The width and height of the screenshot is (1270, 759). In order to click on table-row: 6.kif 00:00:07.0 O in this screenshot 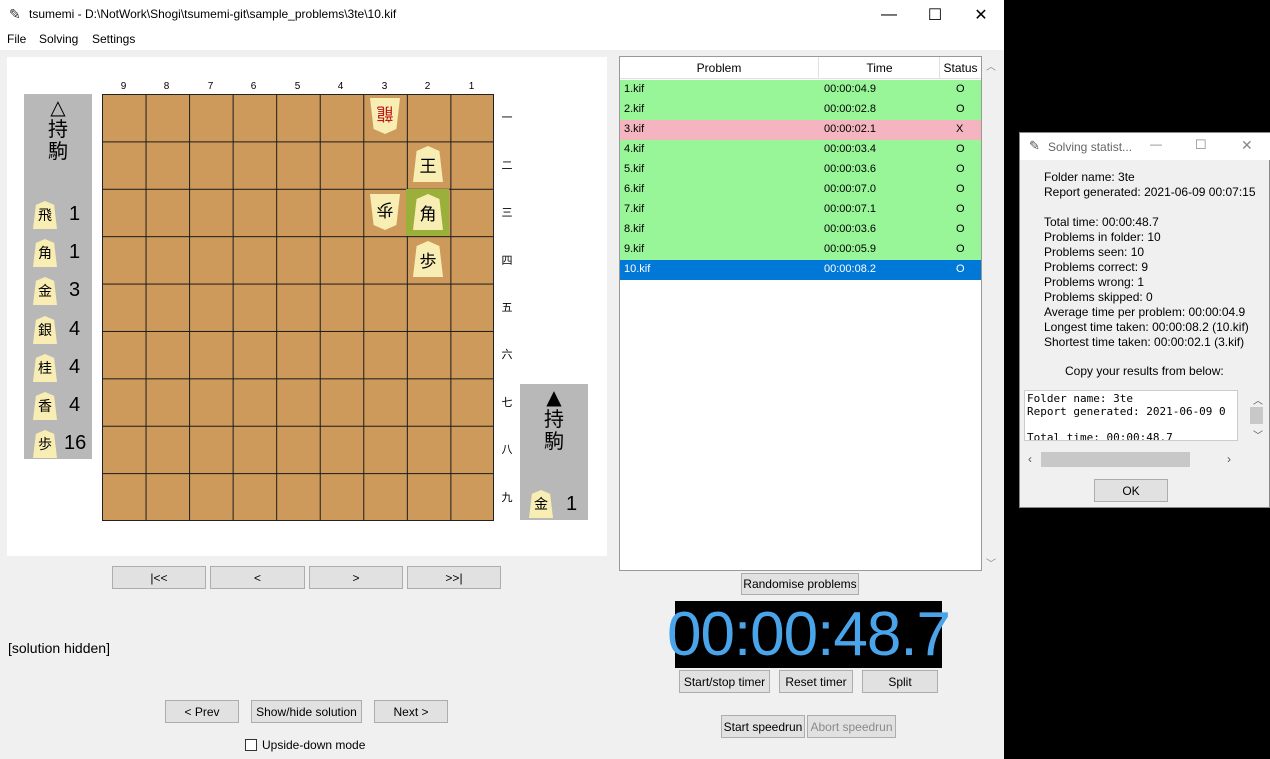, I will do `click(800, 190)`.